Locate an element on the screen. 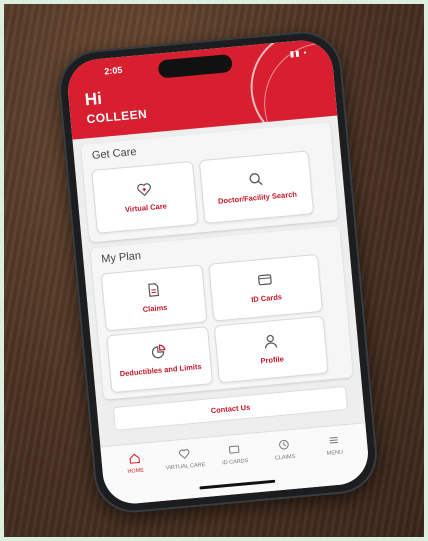 The height and width of the screenshot is (541, 428). status-time: 2:05 is located at coordinates (113, 70).